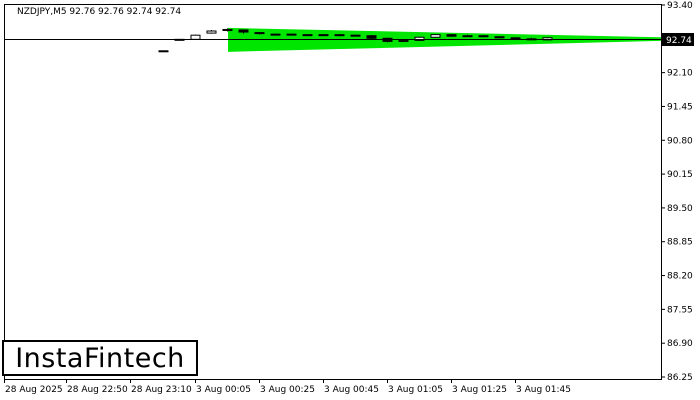 The width and height of the screenshot is (700, 400). I want to click on chart-title: NZDJPY,M5 92.76 92.76 92.74 92.74, so click(99, 12).